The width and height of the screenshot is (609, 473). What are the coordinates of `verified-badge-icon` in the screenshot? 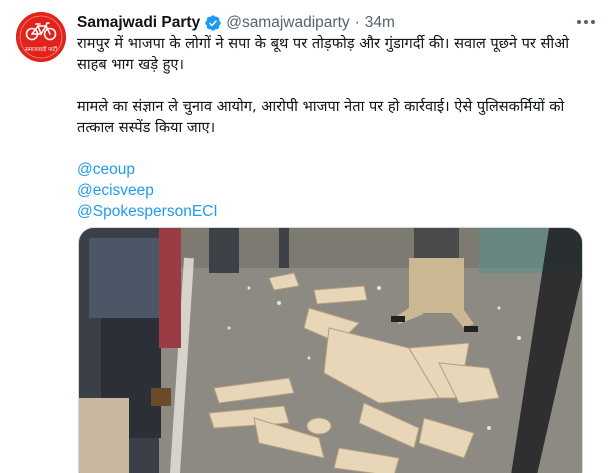 It's located at (213, 23).